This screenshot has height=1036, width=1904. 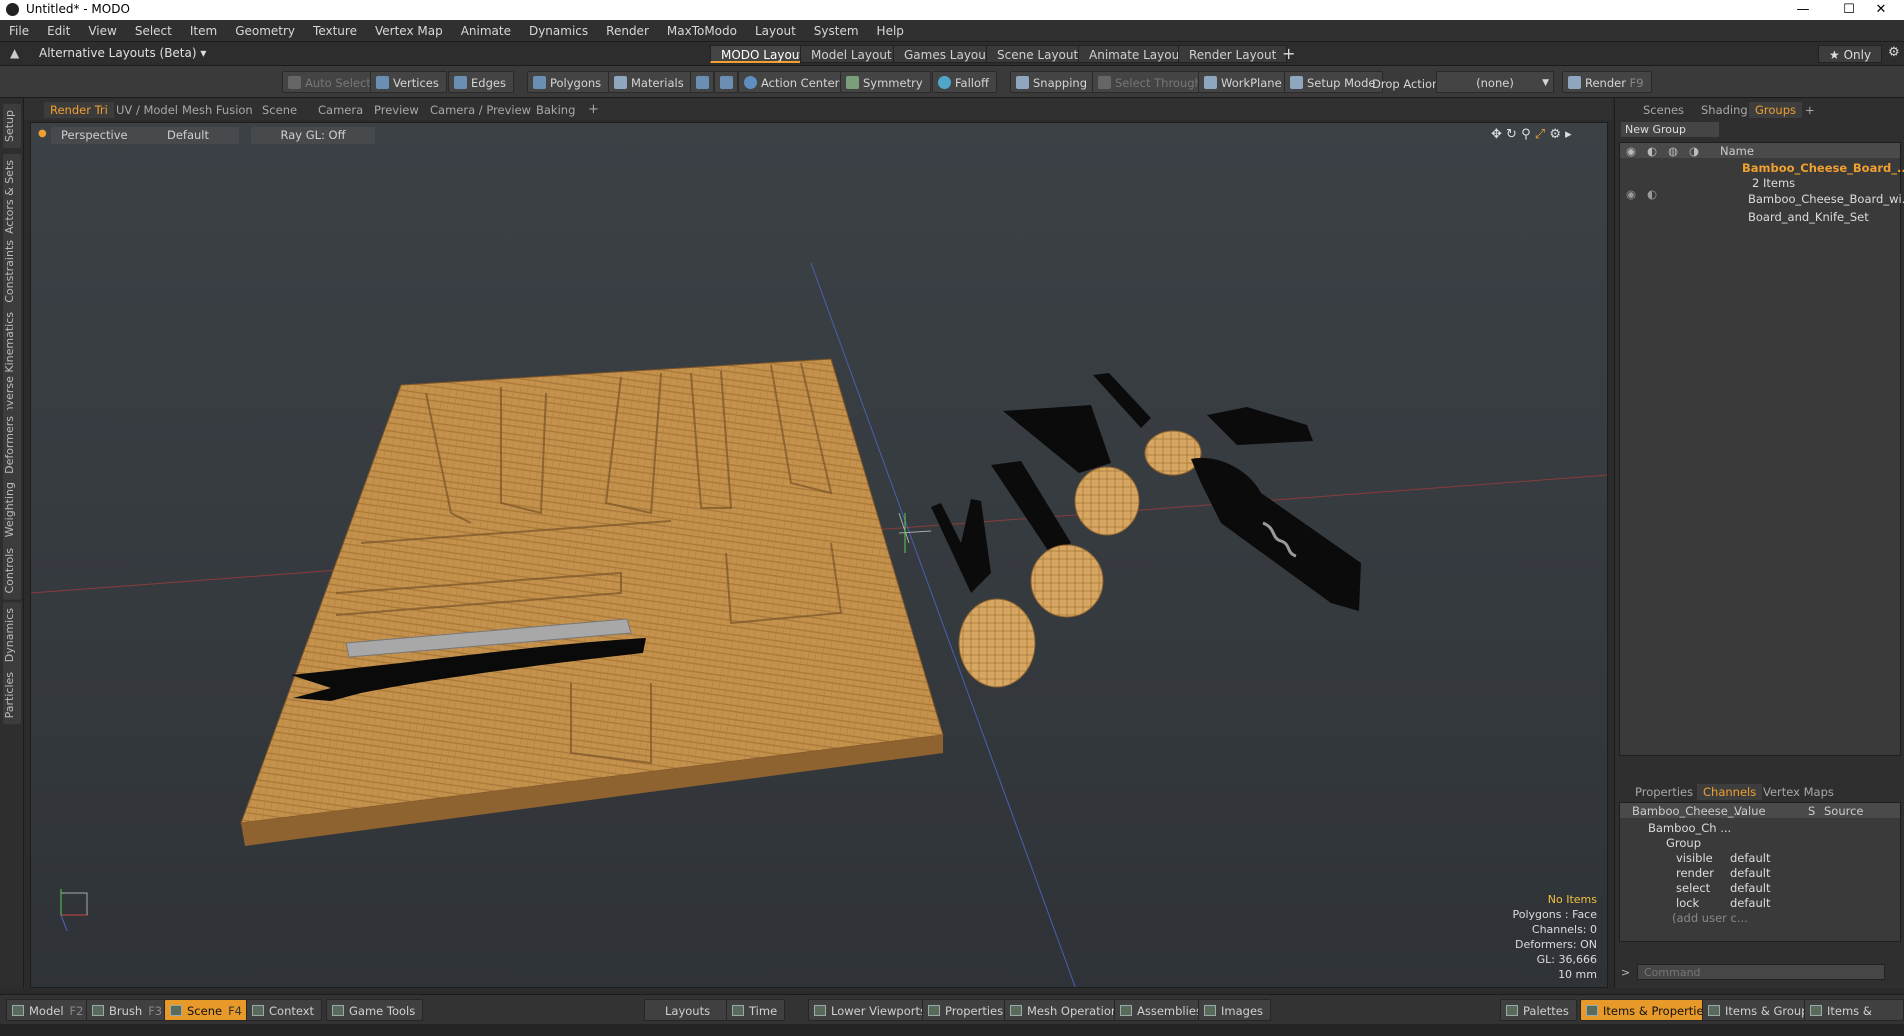 I want to click on assemblies-button: Assemblies, so click(x=1162, y=1010).